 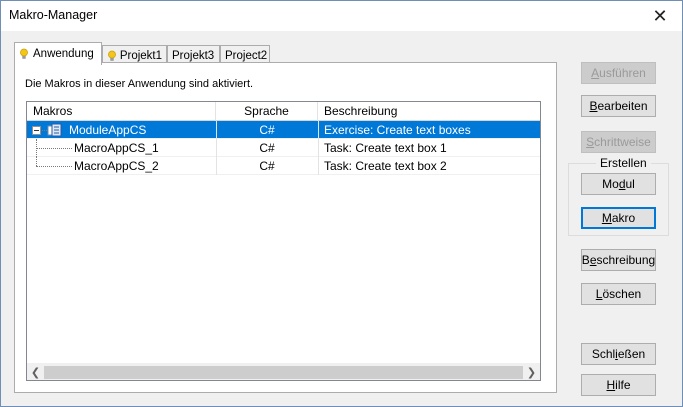 What do you see at coordinates (593, 260) in the screenshot?
I see `button-accelerator: e` at bounding box center [593, 260].